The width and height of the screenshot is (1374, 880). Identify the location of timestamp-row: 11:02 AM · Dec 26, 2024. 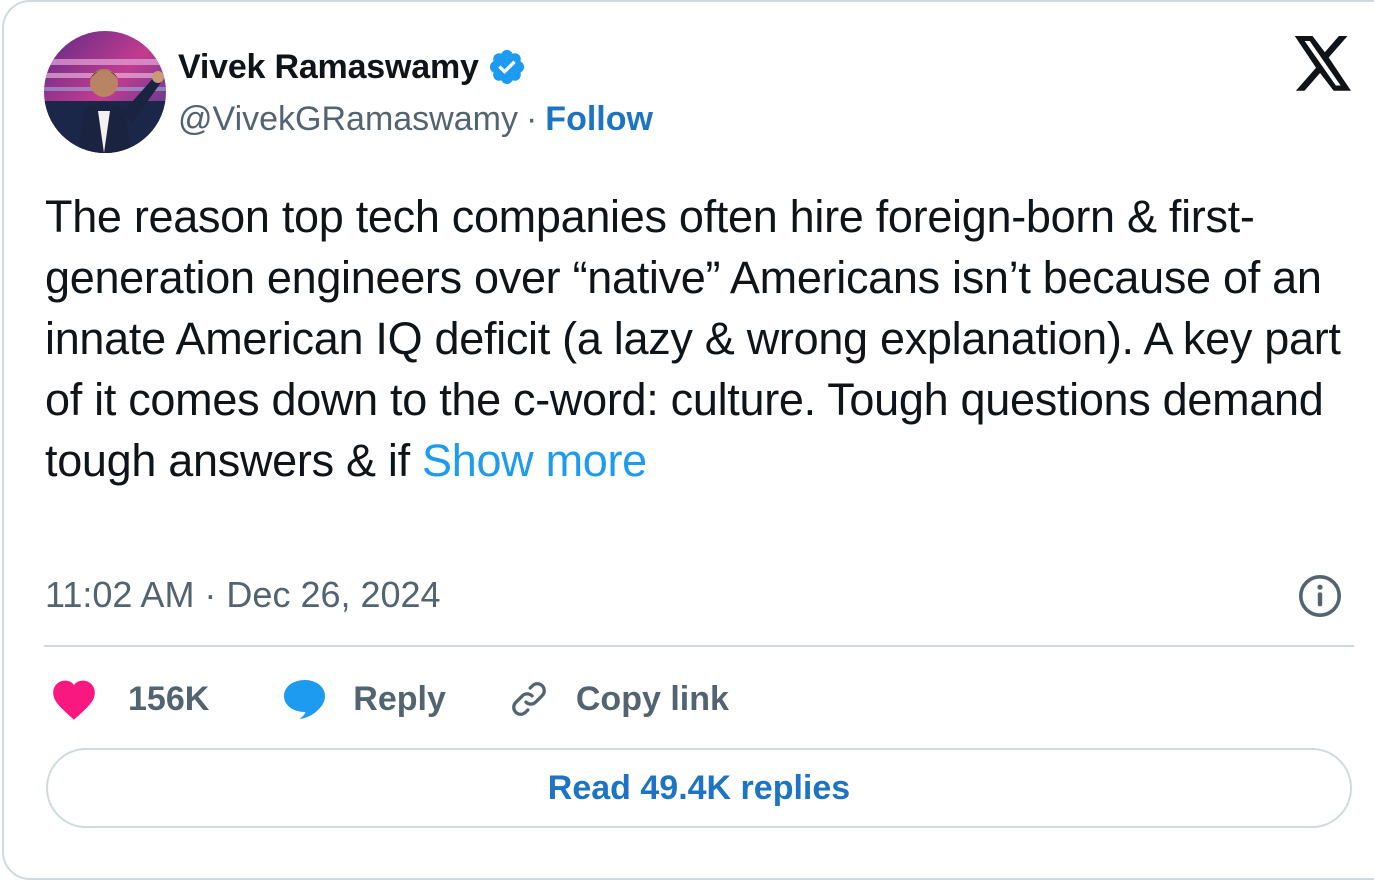
(243, 595).